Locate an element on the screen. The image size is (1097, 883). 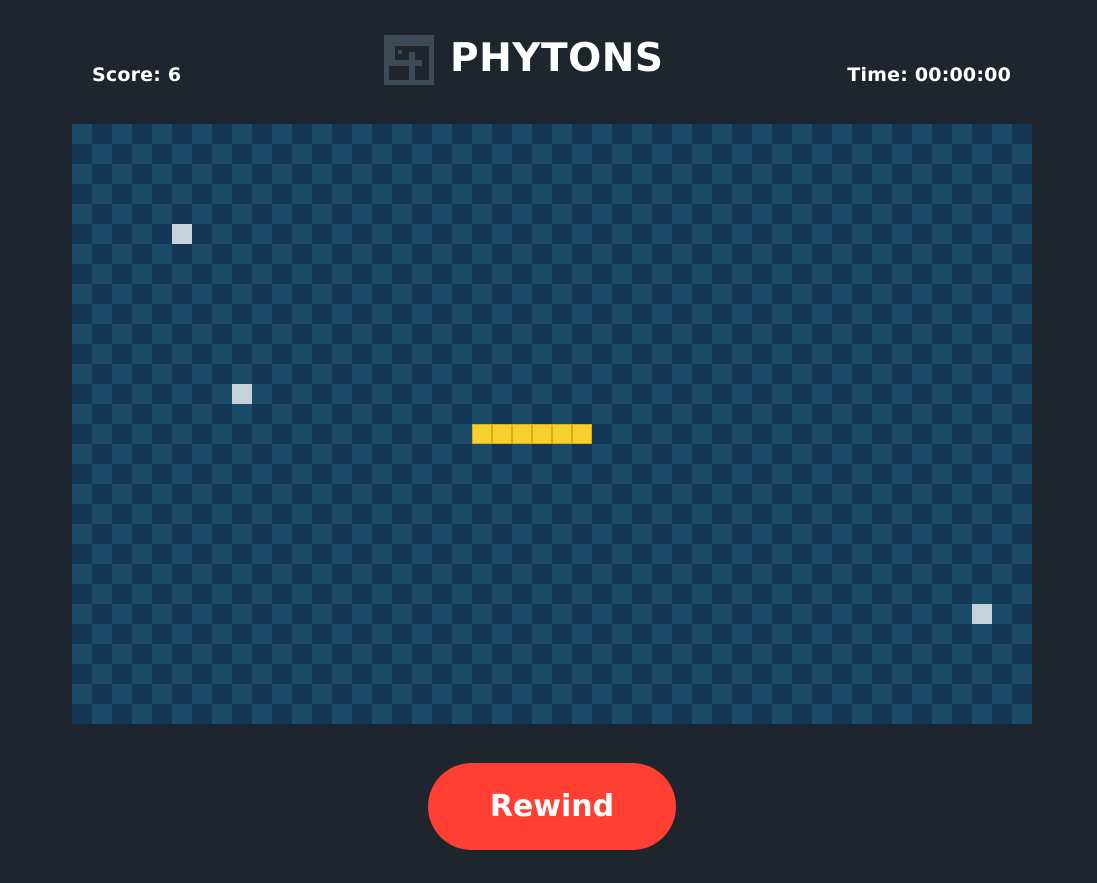
snake-head is located at coordinates (582, 434).